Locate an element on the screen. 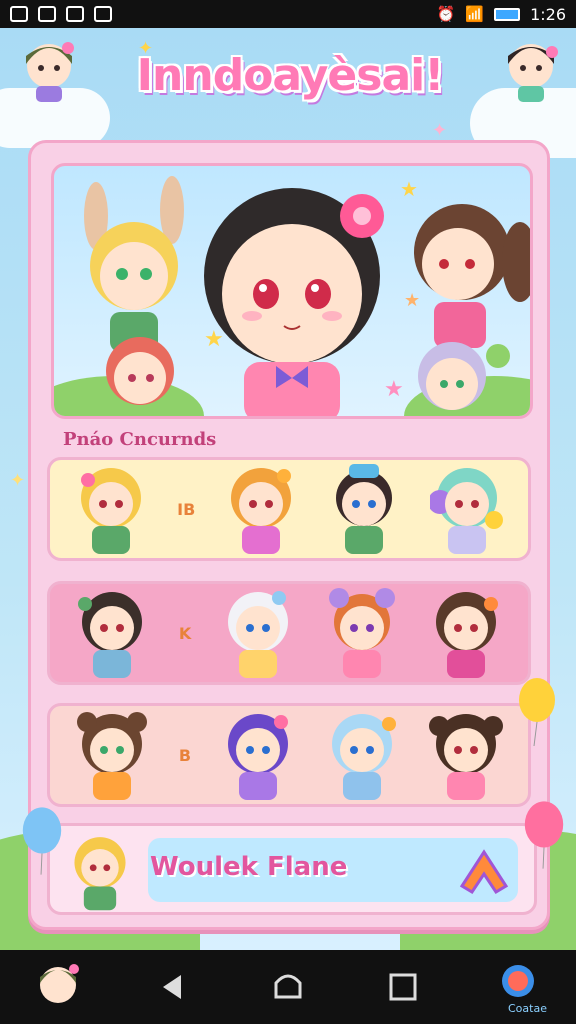 Image resolution: width=576 pixels, height=1024 pixels. selected-character-avatar is located at coordinates (100, 874).